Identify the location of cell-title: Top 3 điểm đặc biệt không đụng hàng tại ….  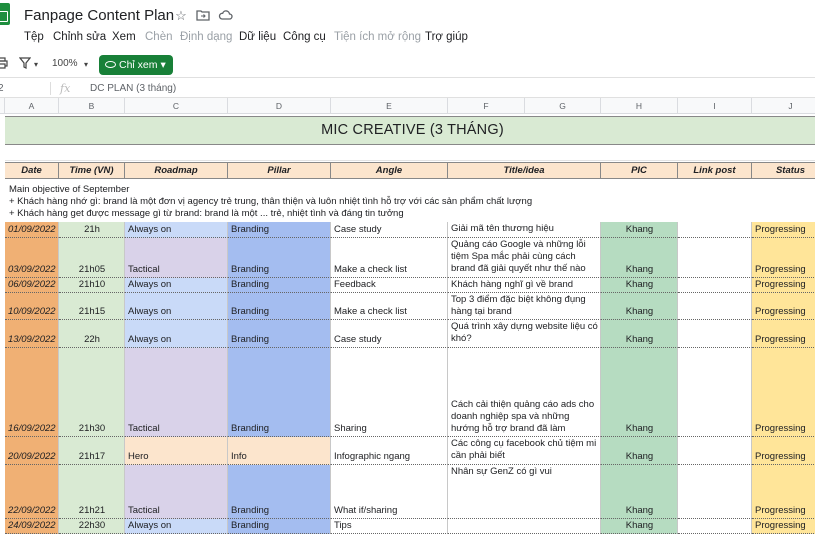
(524, 306).